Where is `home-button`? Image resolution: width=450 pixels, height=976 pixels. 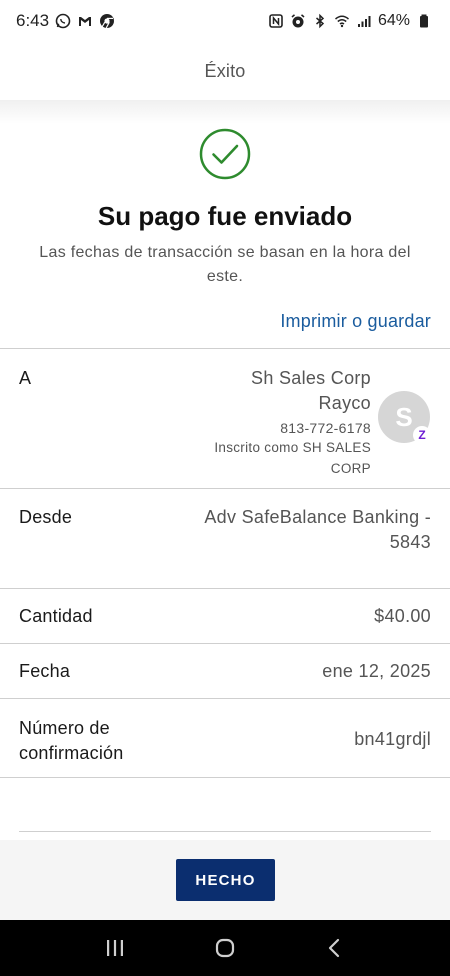 home-button is located at coordinates (225, 948).